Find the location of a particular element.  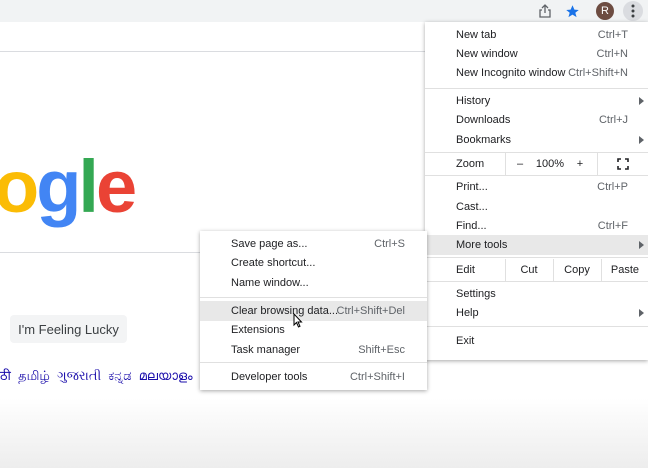

profile-avatar-button: R is located at coordinates (605, 11).